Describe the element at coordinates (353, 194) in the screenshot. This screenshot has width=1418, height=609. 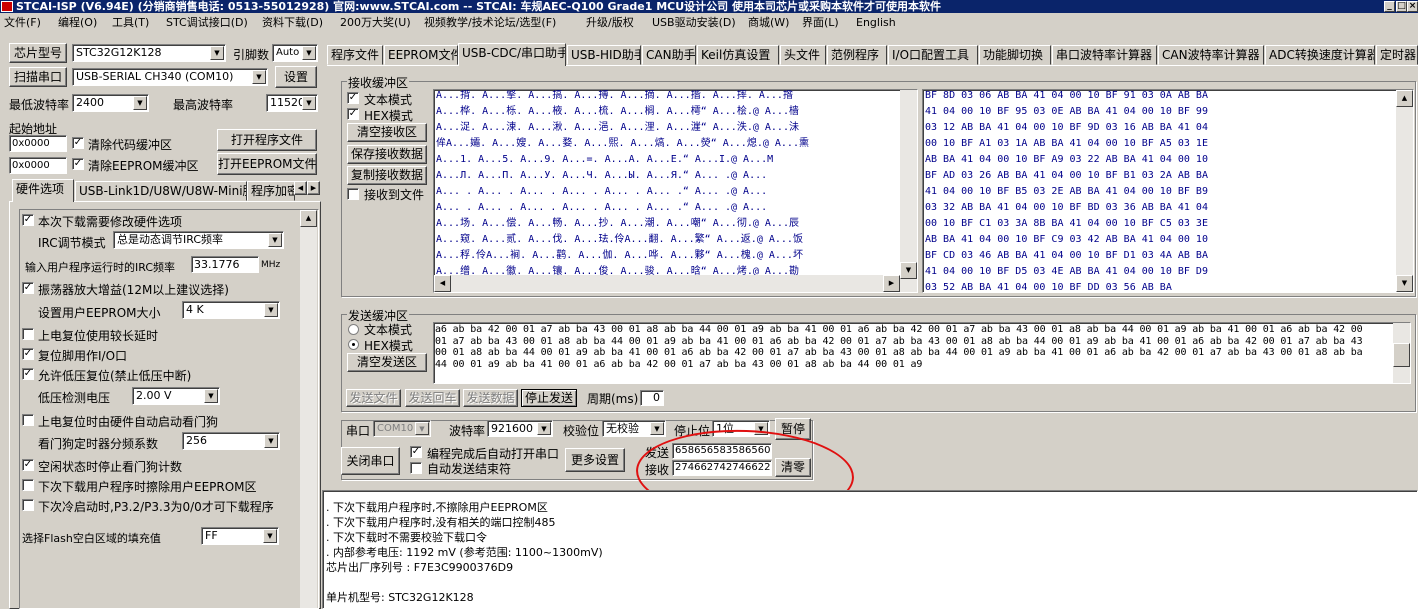
I see `receive-to-file-checkbox` at that location.